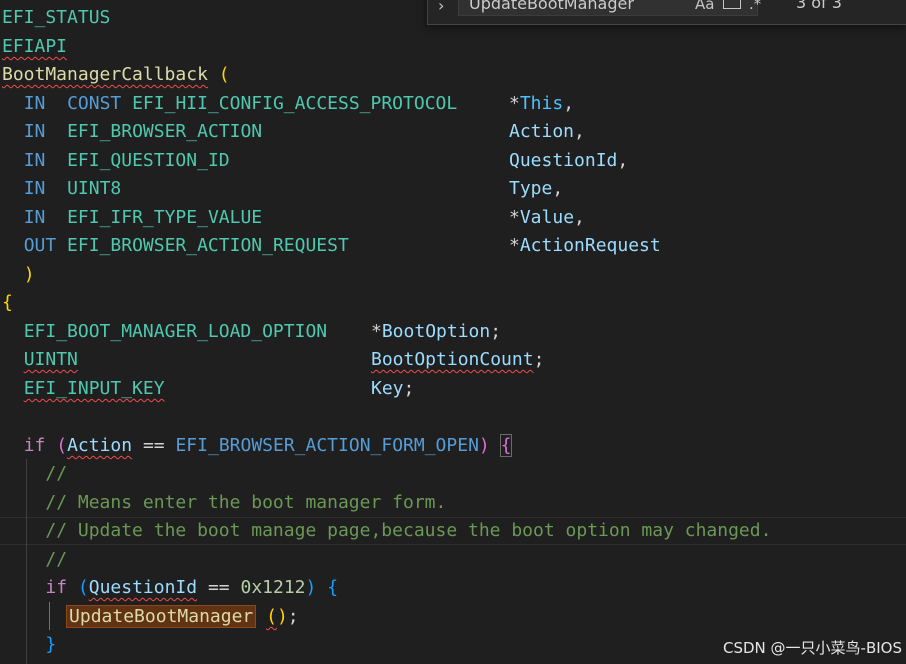 The image size is (906, 664). I want to click on code-line: UpdateBootManager ();, so click(182, 616).